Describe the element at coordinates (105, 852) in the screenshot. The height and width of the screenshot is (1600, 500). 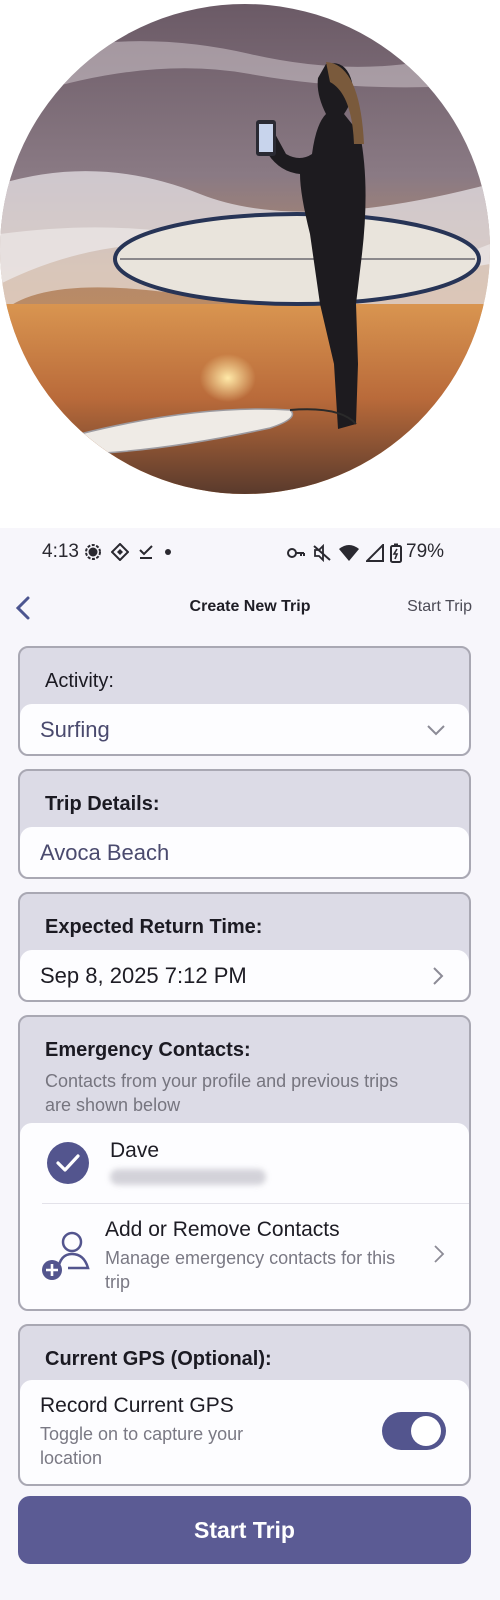
I see `trip-details-value: Avoca Beach` at that location.